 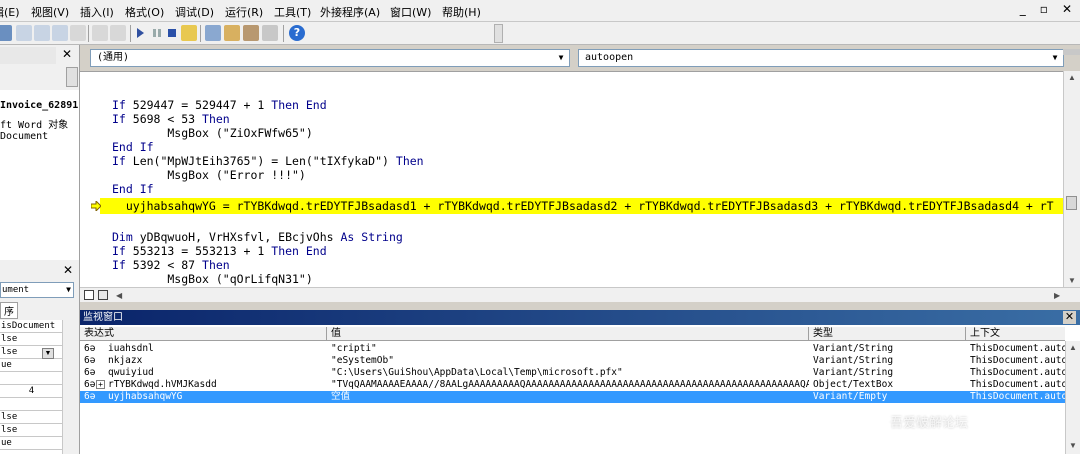 What do you see at coordinates (1015, 334) in the screenshot?
I see `column-context: 上下文` at bounding box center [1015, 334].